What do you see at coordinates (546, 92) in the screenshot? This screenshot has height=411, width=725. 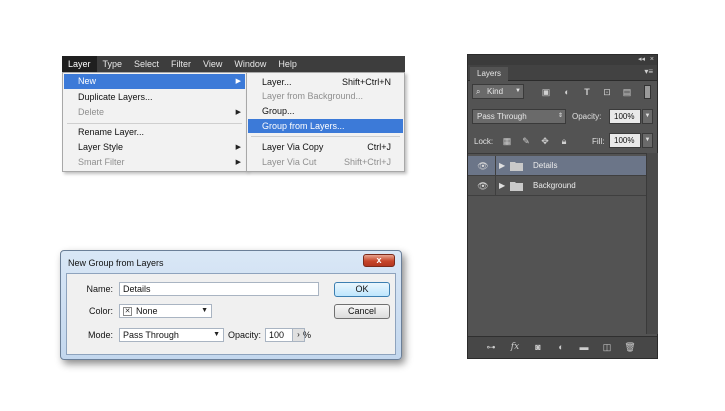 I see `pixel-filter-icon: ▣` at bounding box center [546, 92].